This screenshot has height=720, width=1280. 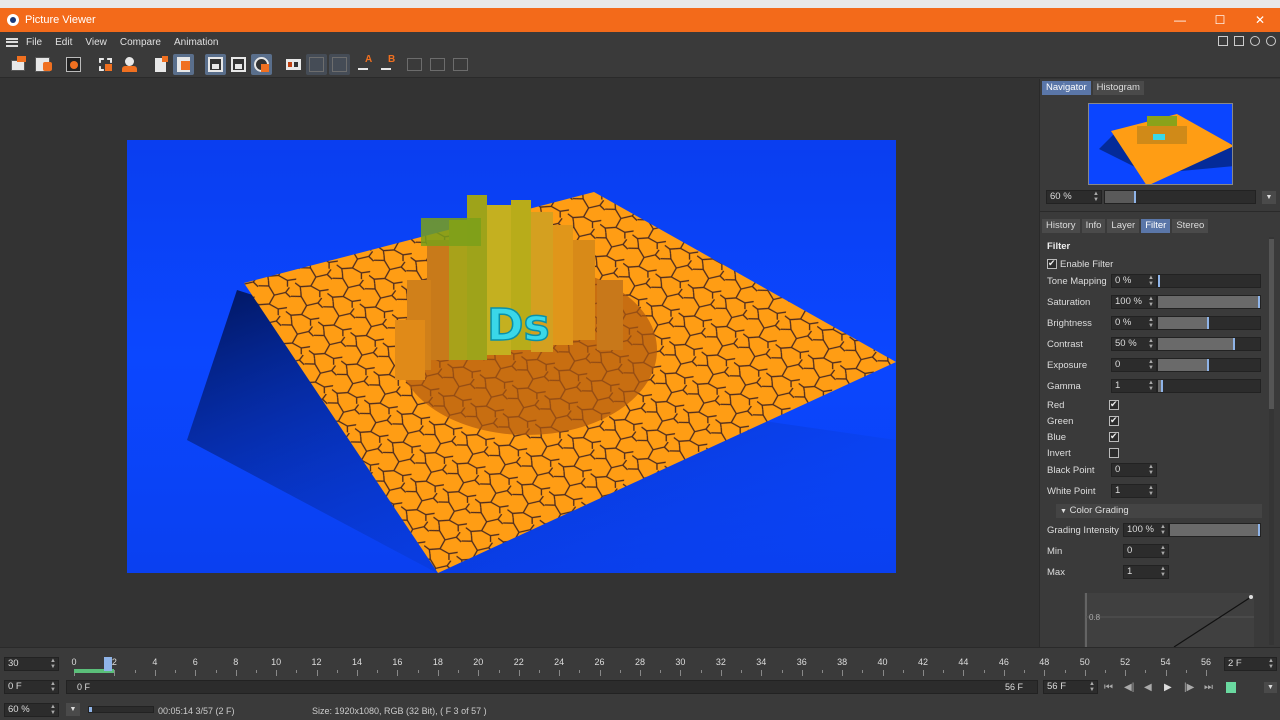 What do you see at coordinates (339, 64) in the screenshot?
I see `difference-icon` at bounding box center [339, 64].